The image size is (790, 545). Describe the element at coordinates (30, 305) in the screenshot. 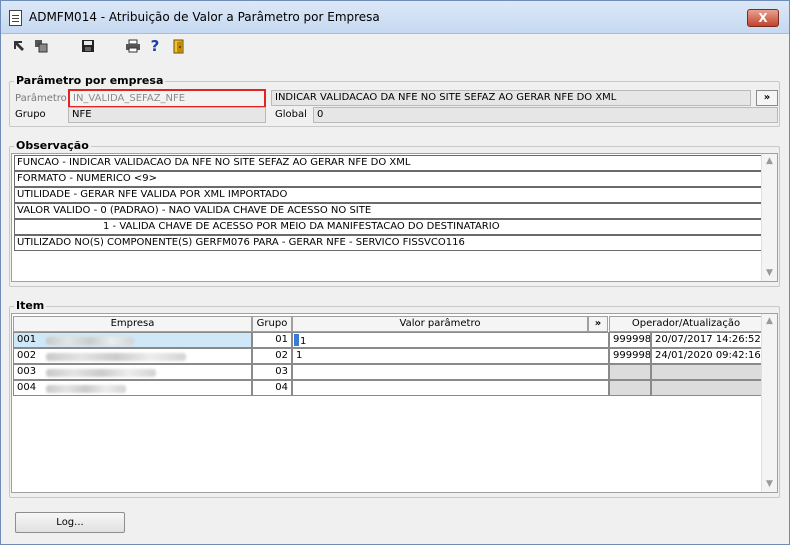

I see `item-group-title: Item` at that location.